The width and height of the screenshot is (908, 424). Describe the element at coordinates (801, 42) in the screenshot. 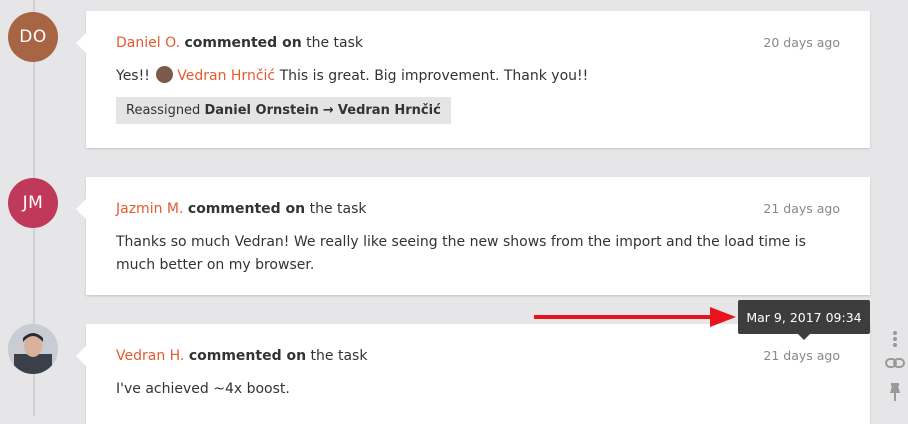

I see `timestamp: 20 days ago` at that location.